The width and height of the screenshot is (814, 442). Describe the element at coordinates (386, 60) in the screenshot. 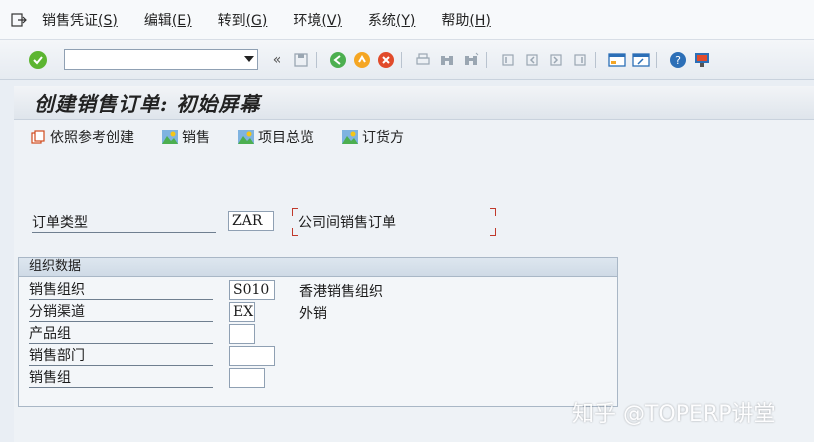

I see `cancel-icon` at that location.